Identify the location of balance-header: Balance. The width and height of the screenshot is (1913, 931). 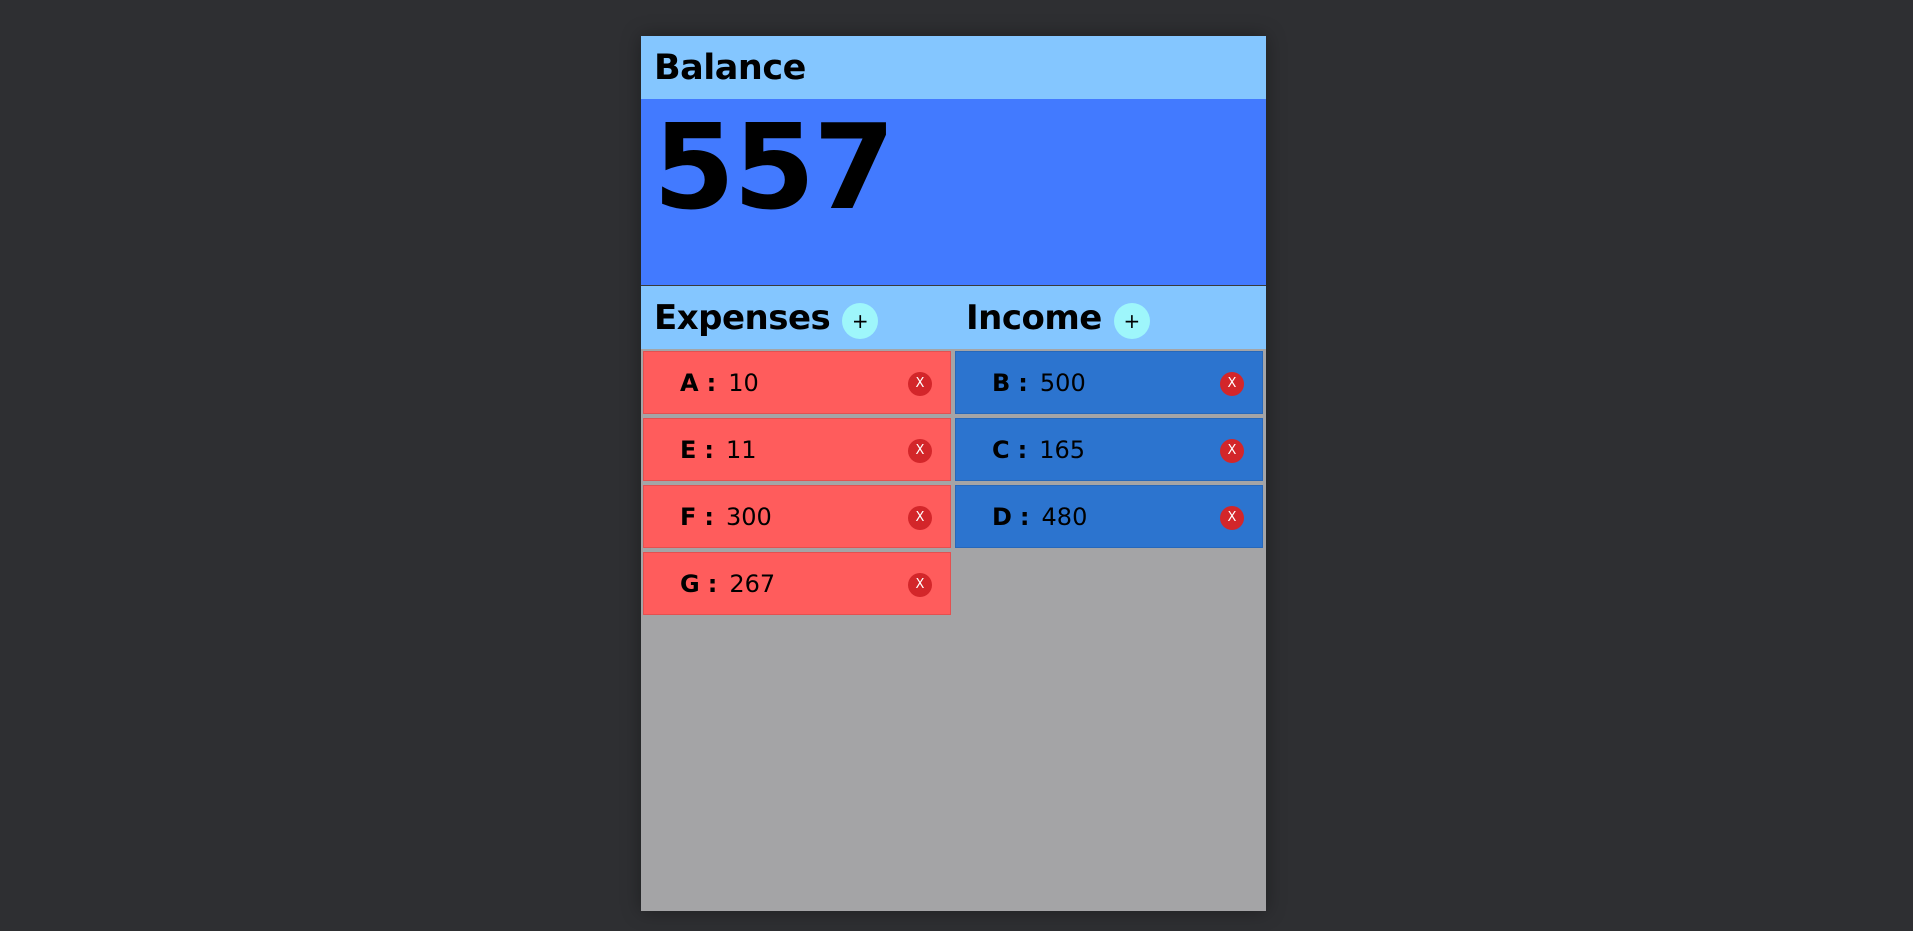
(953, 67).